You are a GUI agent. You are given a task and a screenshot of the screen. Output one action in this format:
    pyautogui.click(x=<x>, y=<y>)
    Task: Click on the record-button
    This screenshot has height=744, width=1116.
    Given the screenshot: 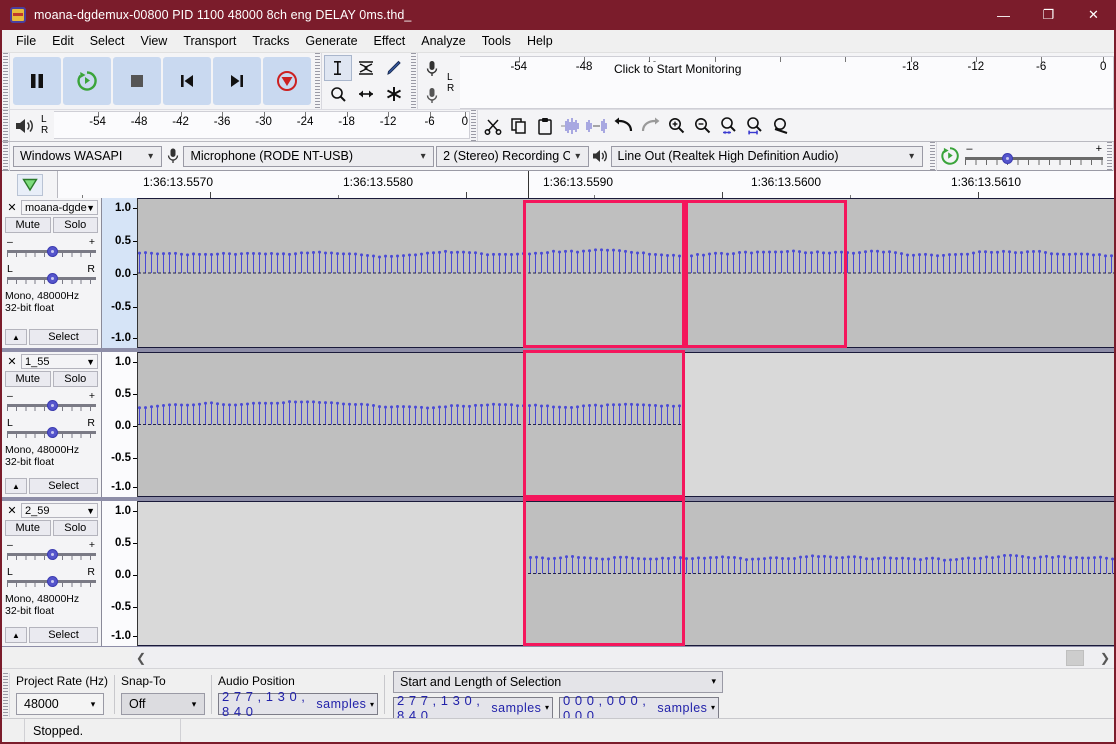 What is the action you would take?
    pyautogui.click(x=287, y=81)
    